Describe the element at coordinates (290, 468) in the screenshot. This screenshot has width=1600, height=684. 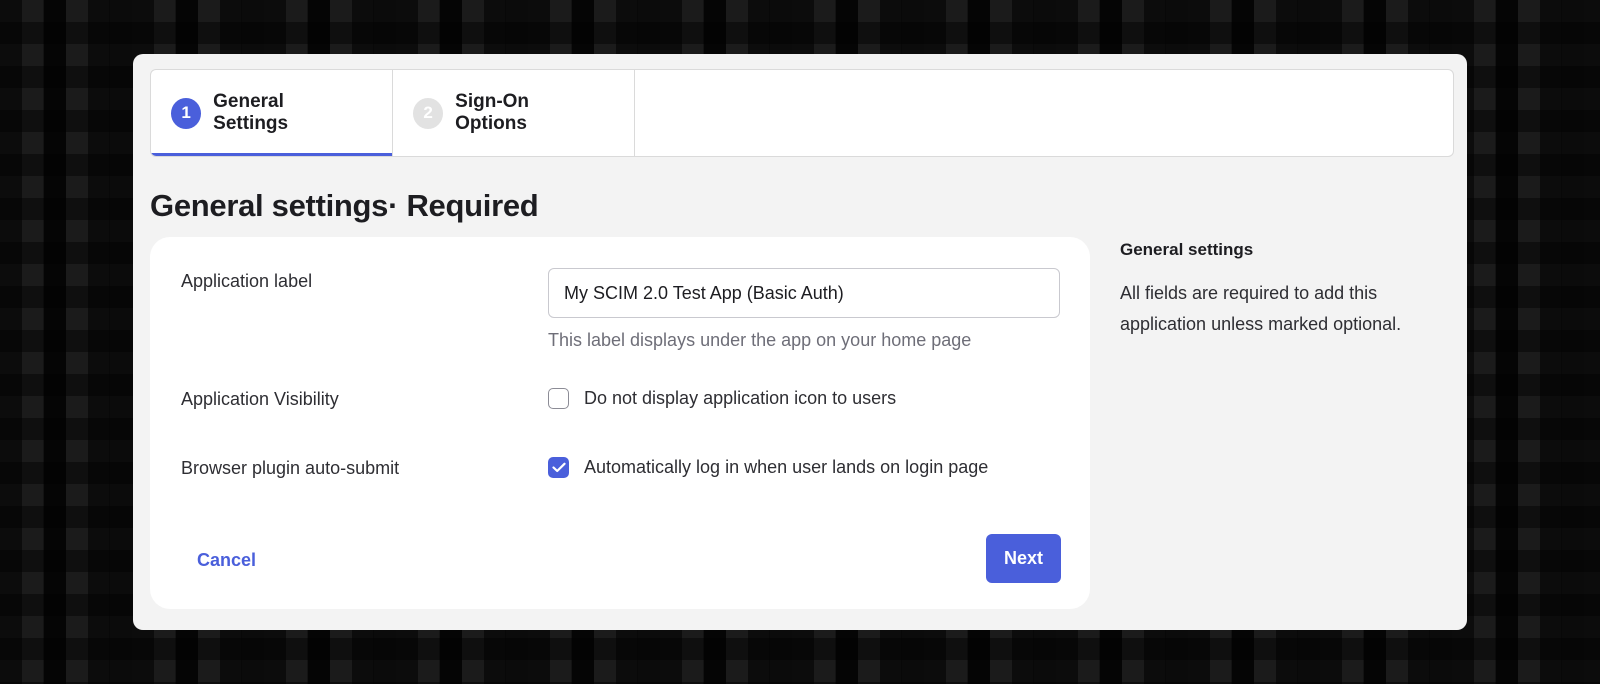
I see `auto-submit-label: Browser plugin auto-submit` at that location.